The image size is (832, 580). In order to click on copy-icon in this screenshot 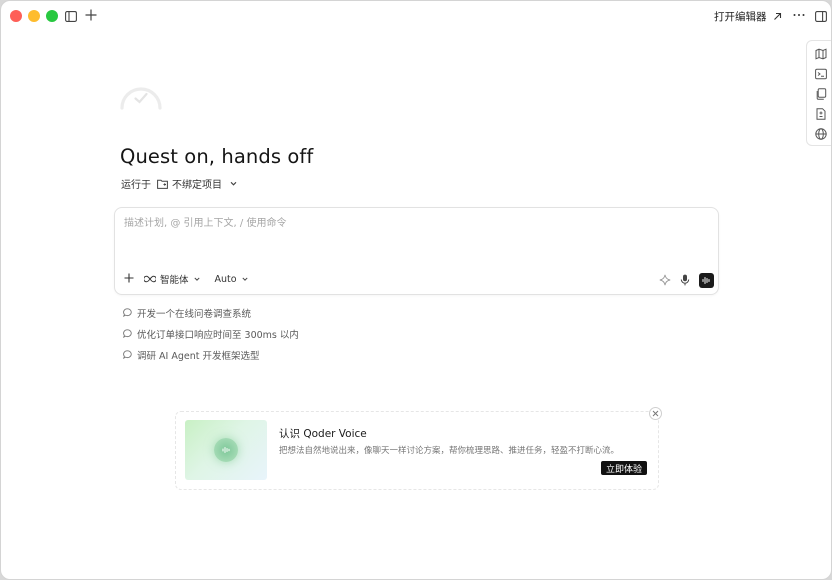, I will do `click(821, 94)`.